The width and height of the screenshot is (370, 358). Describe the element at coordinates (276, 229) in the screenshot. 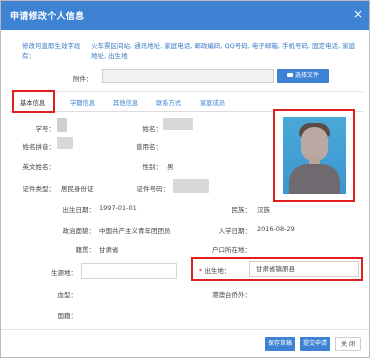

I see `enroll-date-value: 2016-08-29` at that location.